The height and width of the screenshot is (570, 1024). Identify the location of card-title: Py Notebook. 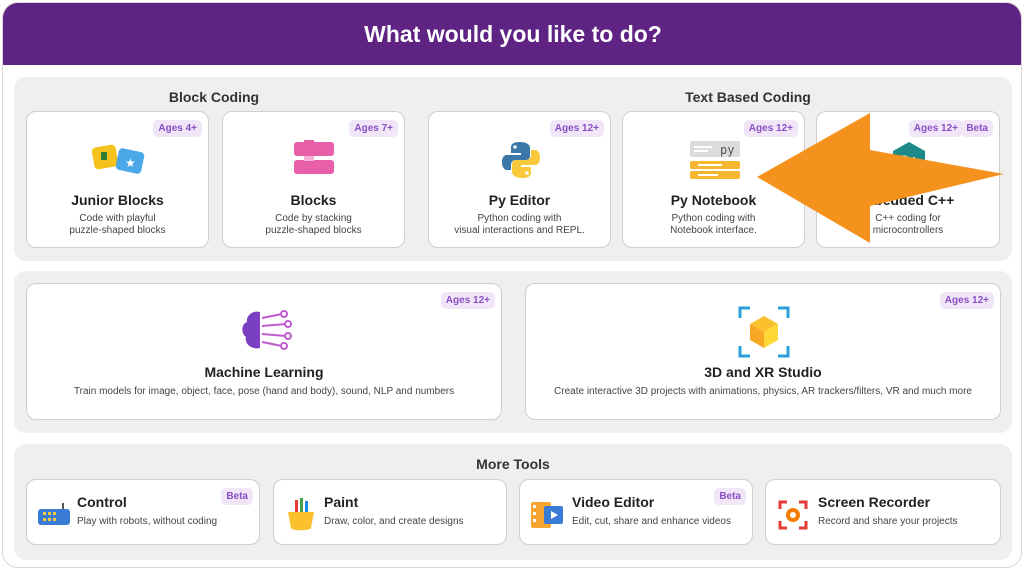
(713, 200).